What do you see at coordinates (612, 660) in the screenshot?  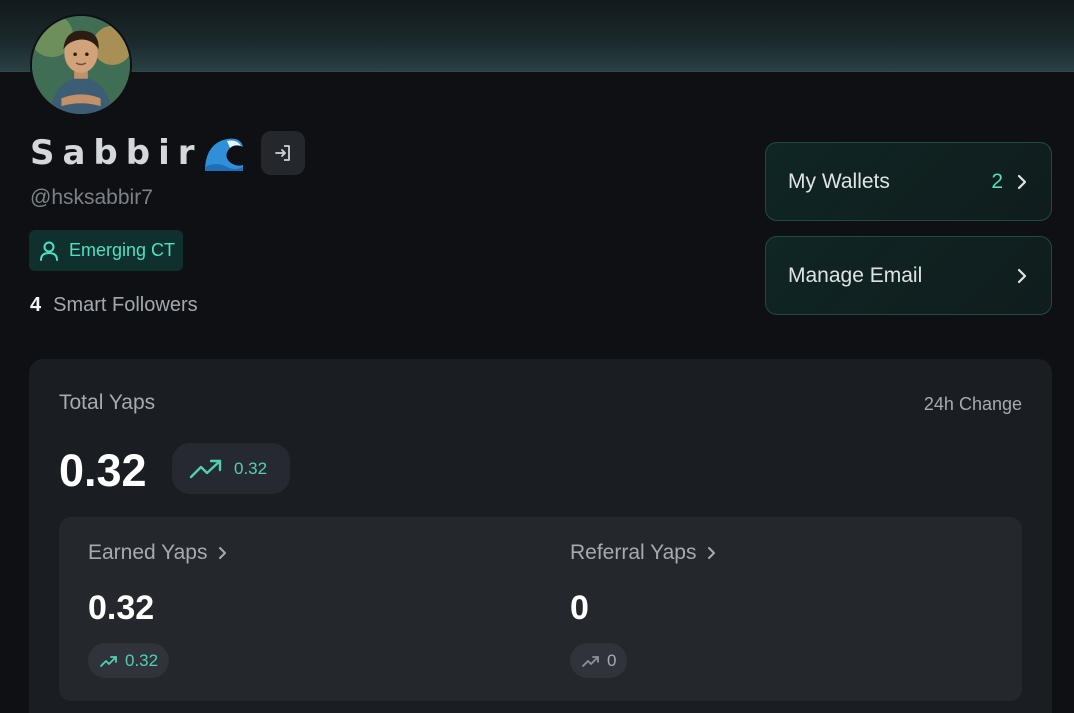 I see `referral-yaps-change-value: 0` at bounding box center [612, 660].